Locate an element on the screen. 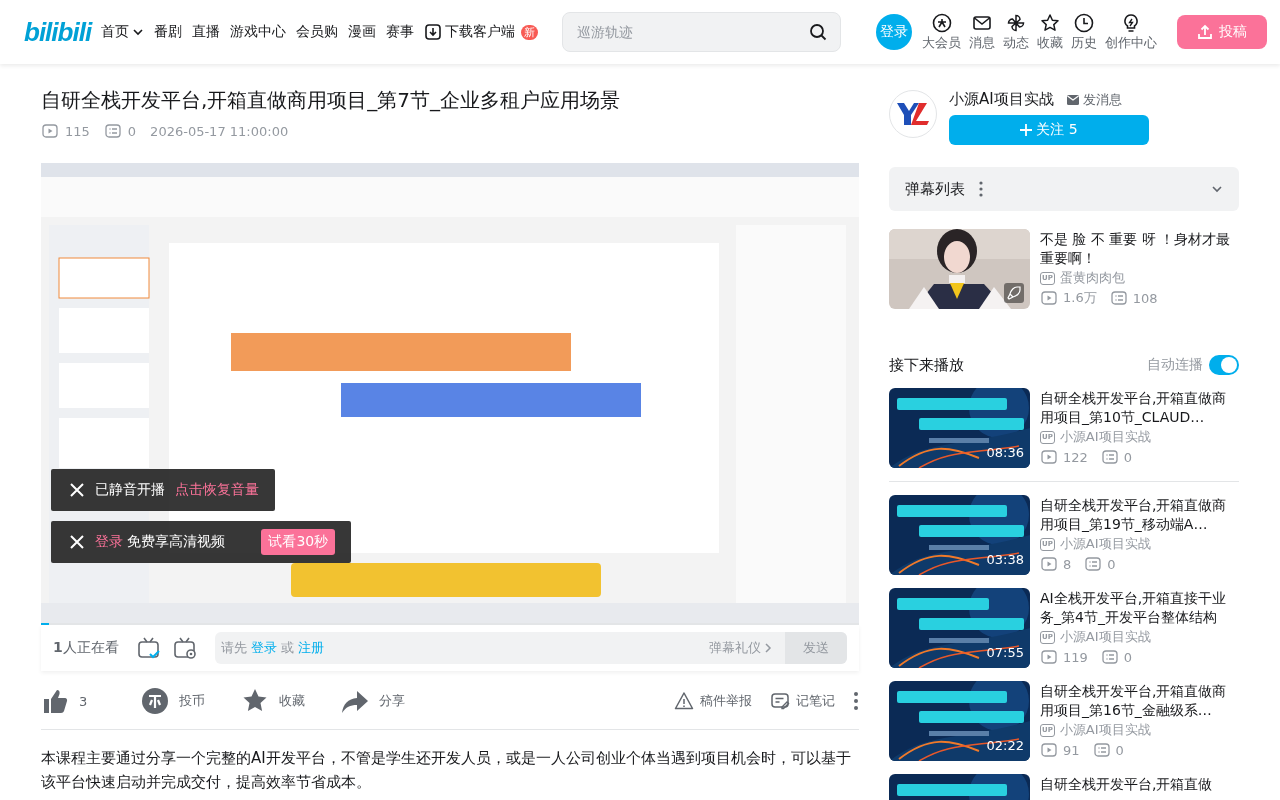  header-action-label: 创作中心 is located at coordinates (1131, 42).